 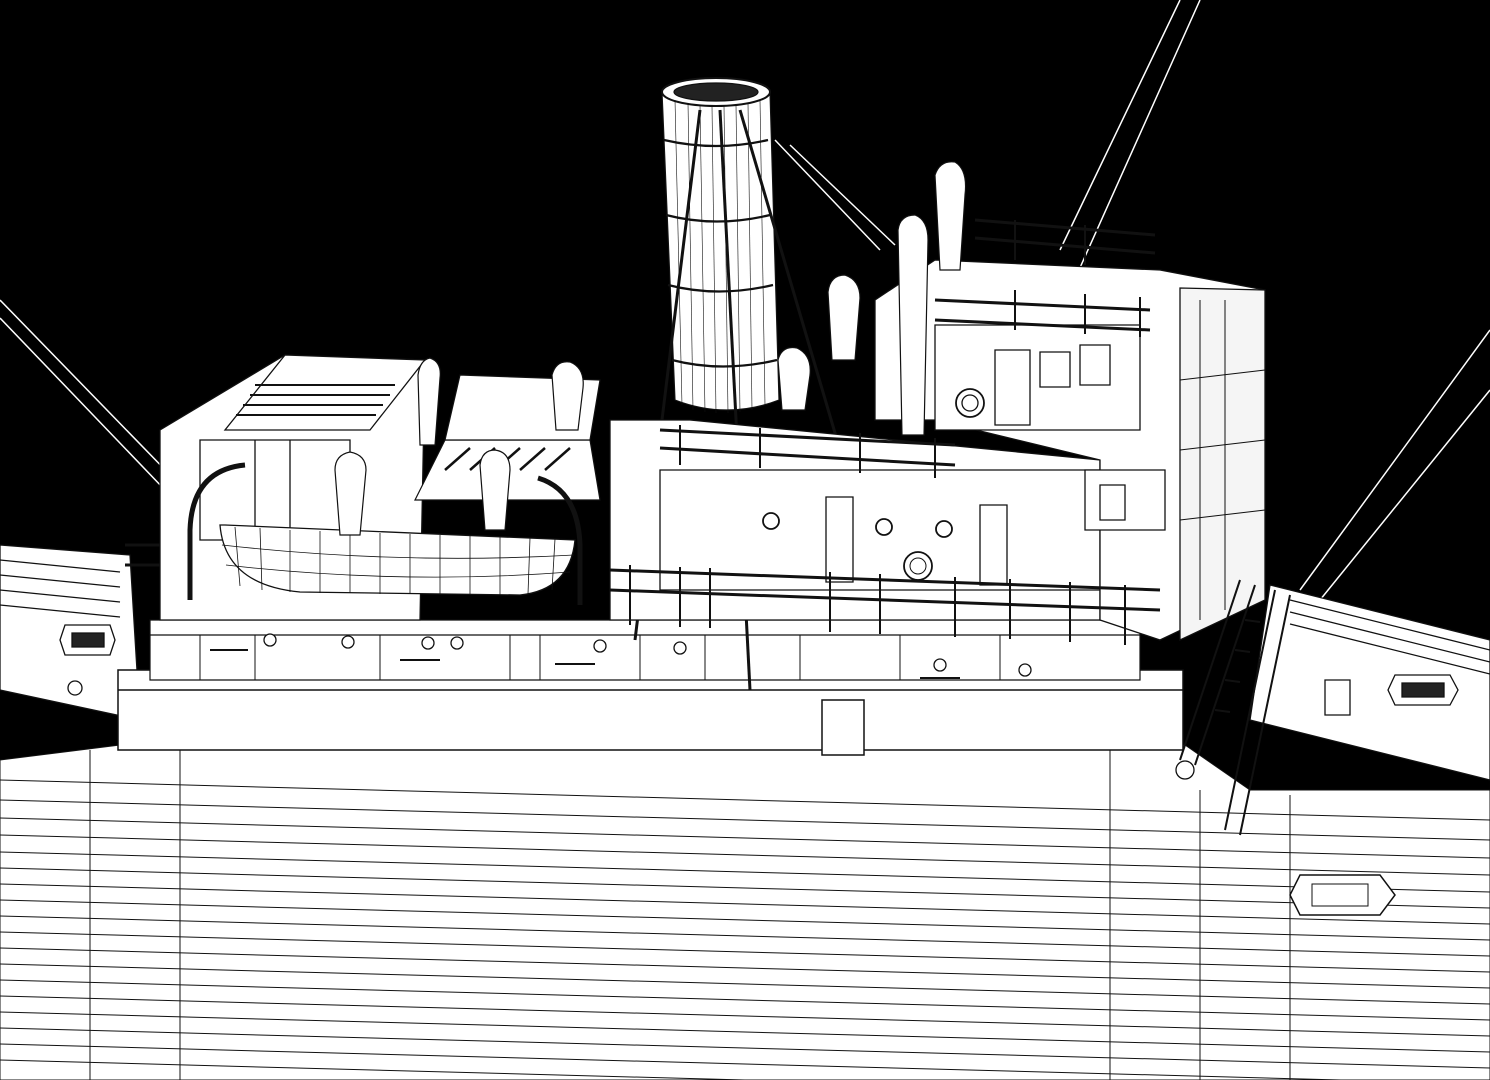 I want to click on lower-deckhouse, so click(x=645, y=650).